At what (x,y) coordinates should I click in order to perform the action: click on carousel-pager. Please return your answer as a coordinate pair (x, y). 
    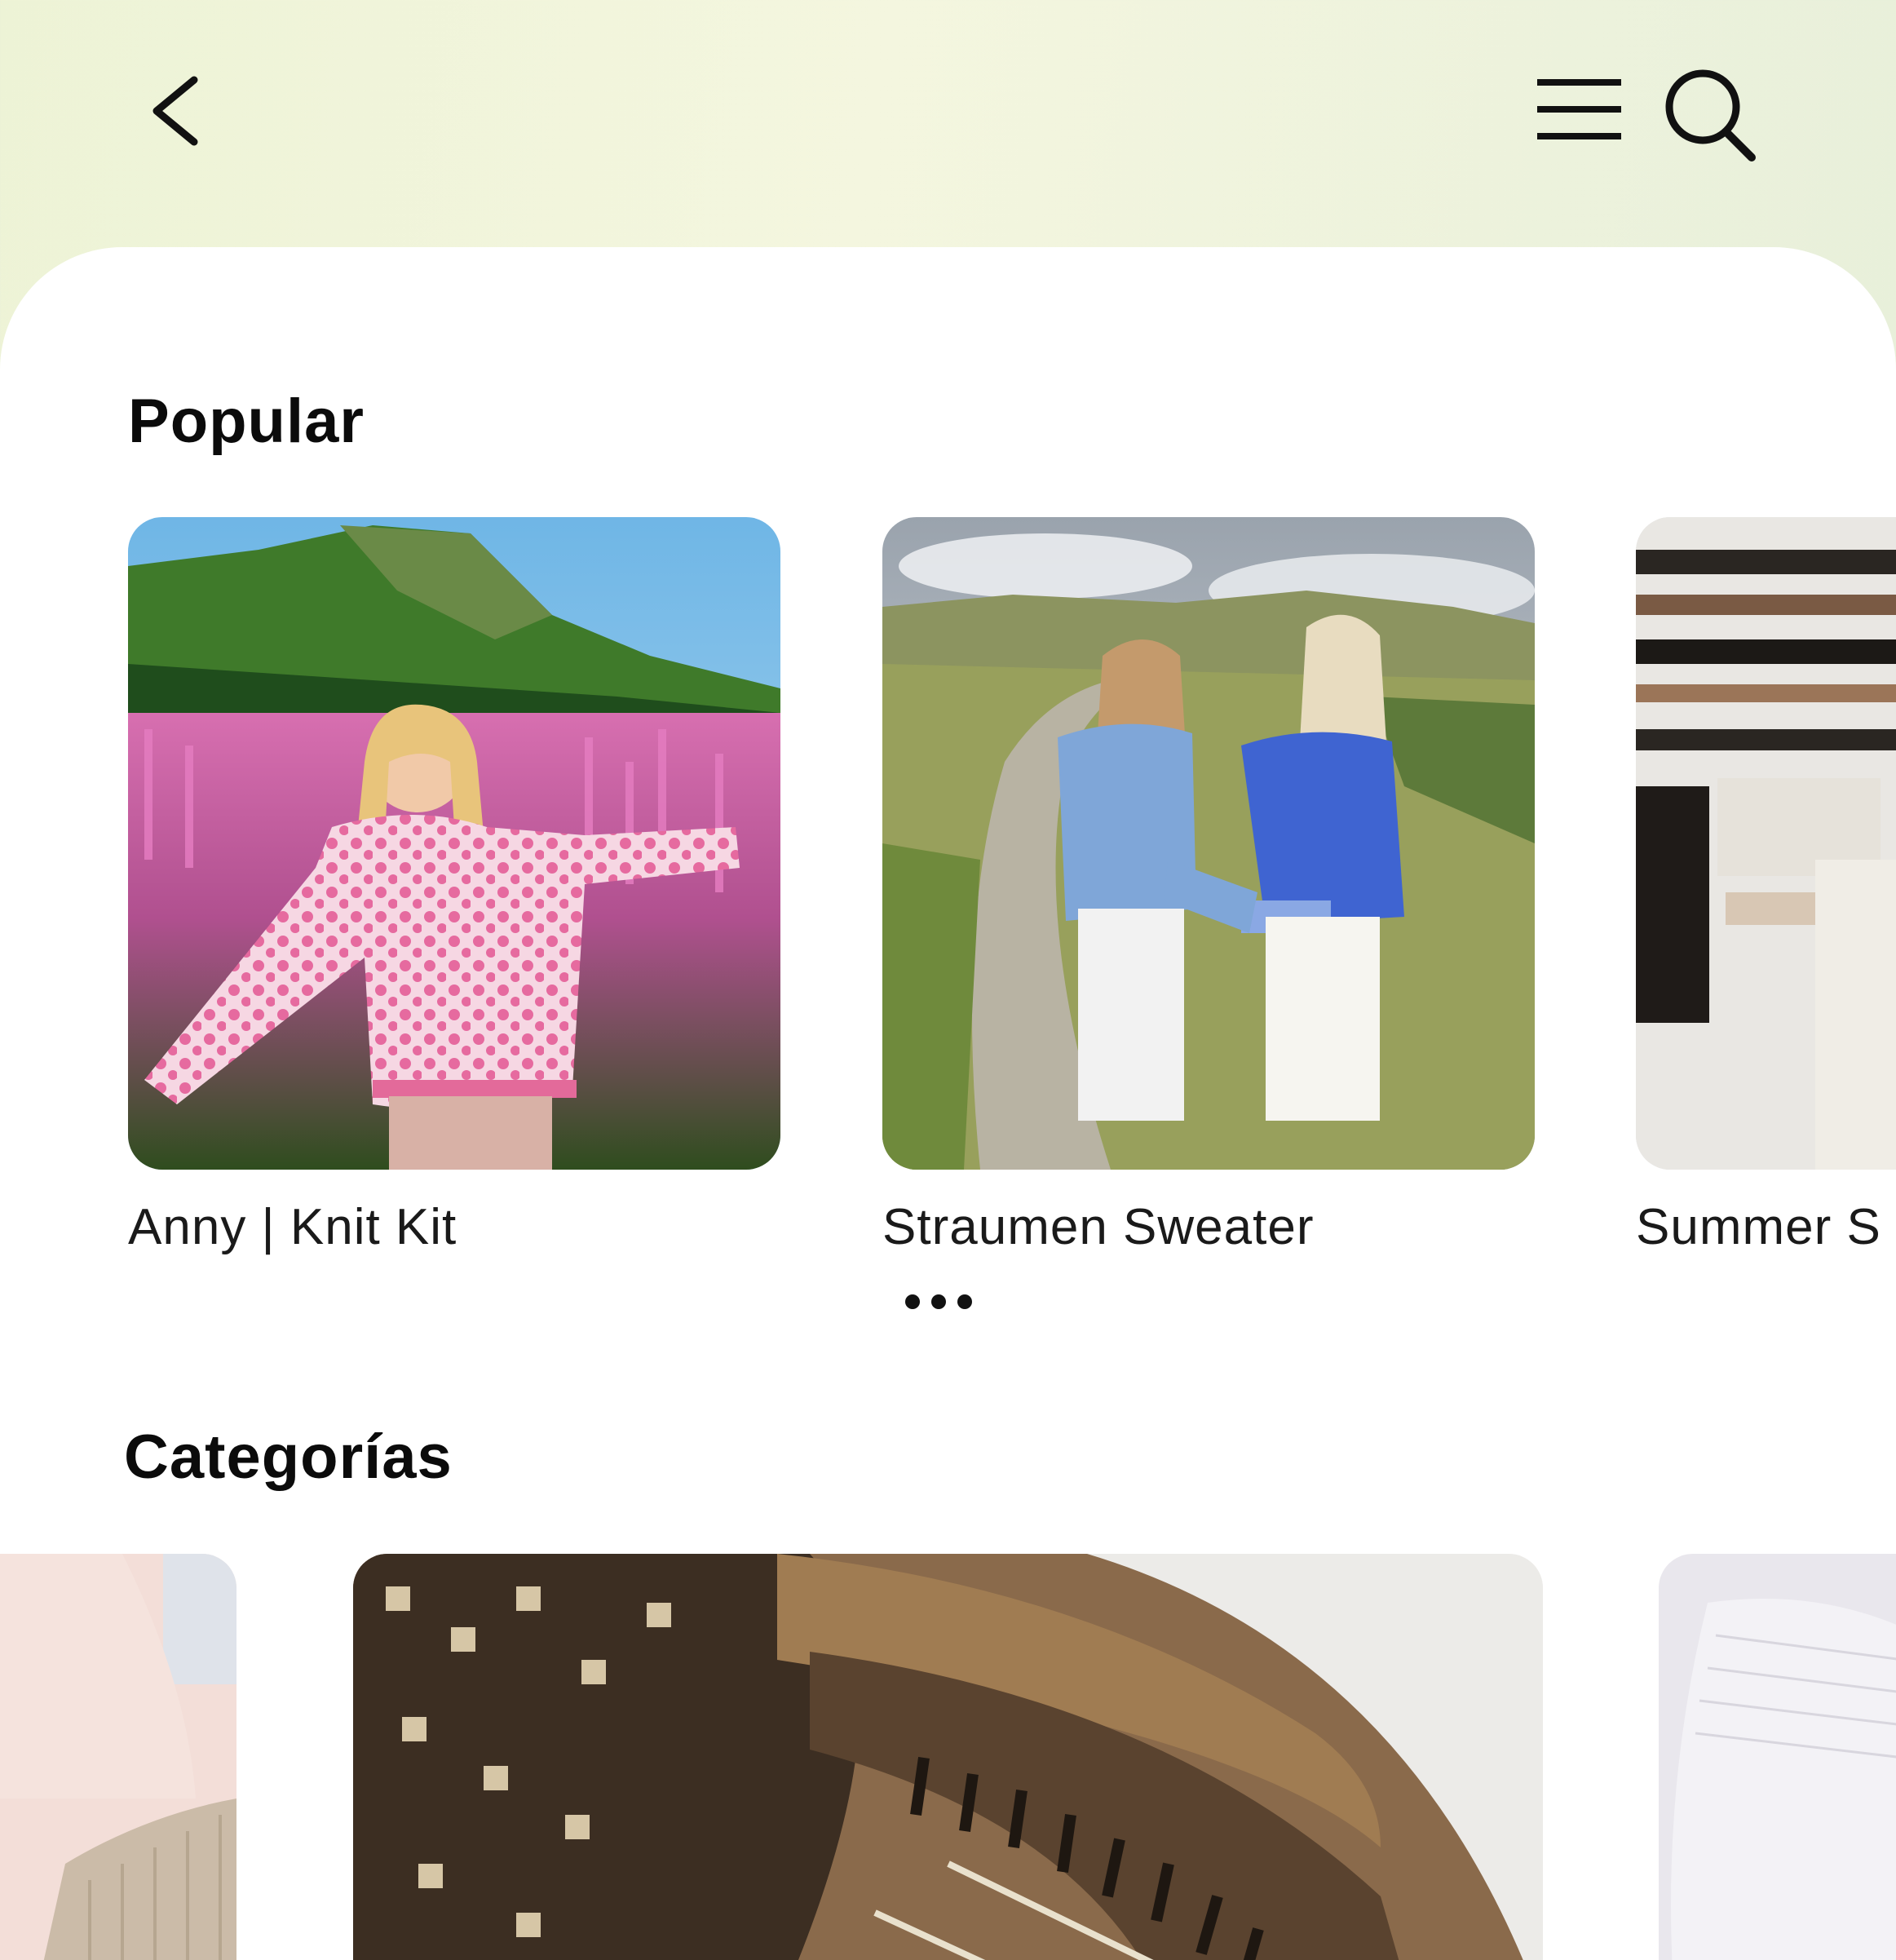
    Looking at the image, I should click on (939, 1301).